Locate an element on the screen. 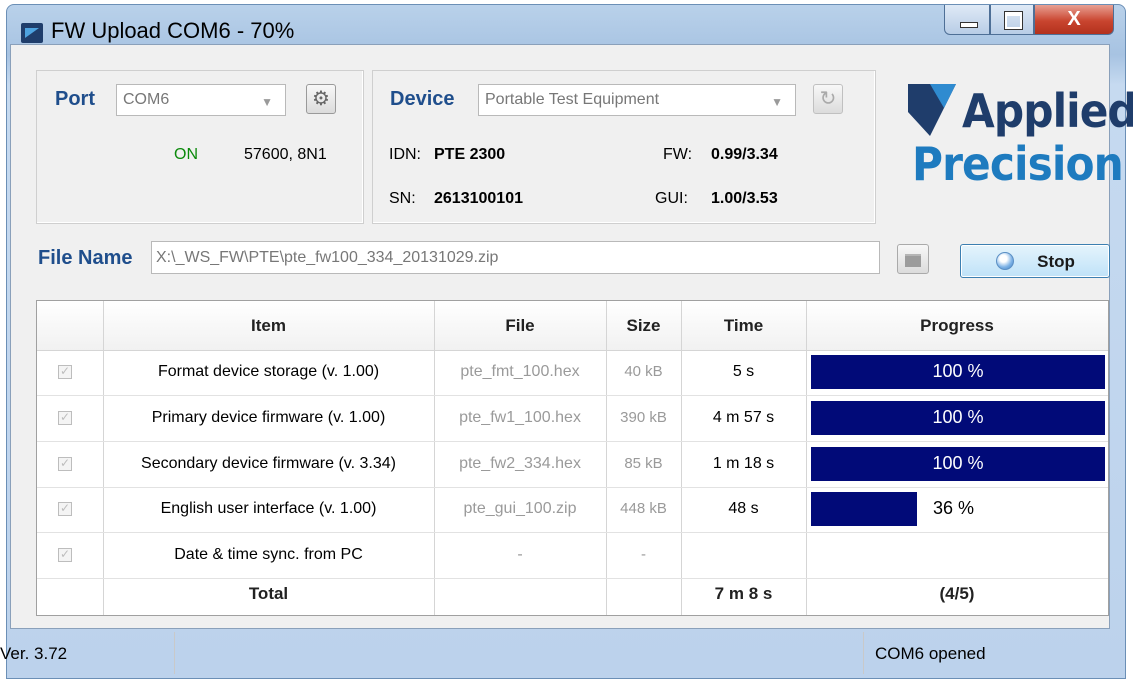 The width and height of the screenshot is (1133, 683). port-settings-button: ⚙ is located at coordinates (321, 99).